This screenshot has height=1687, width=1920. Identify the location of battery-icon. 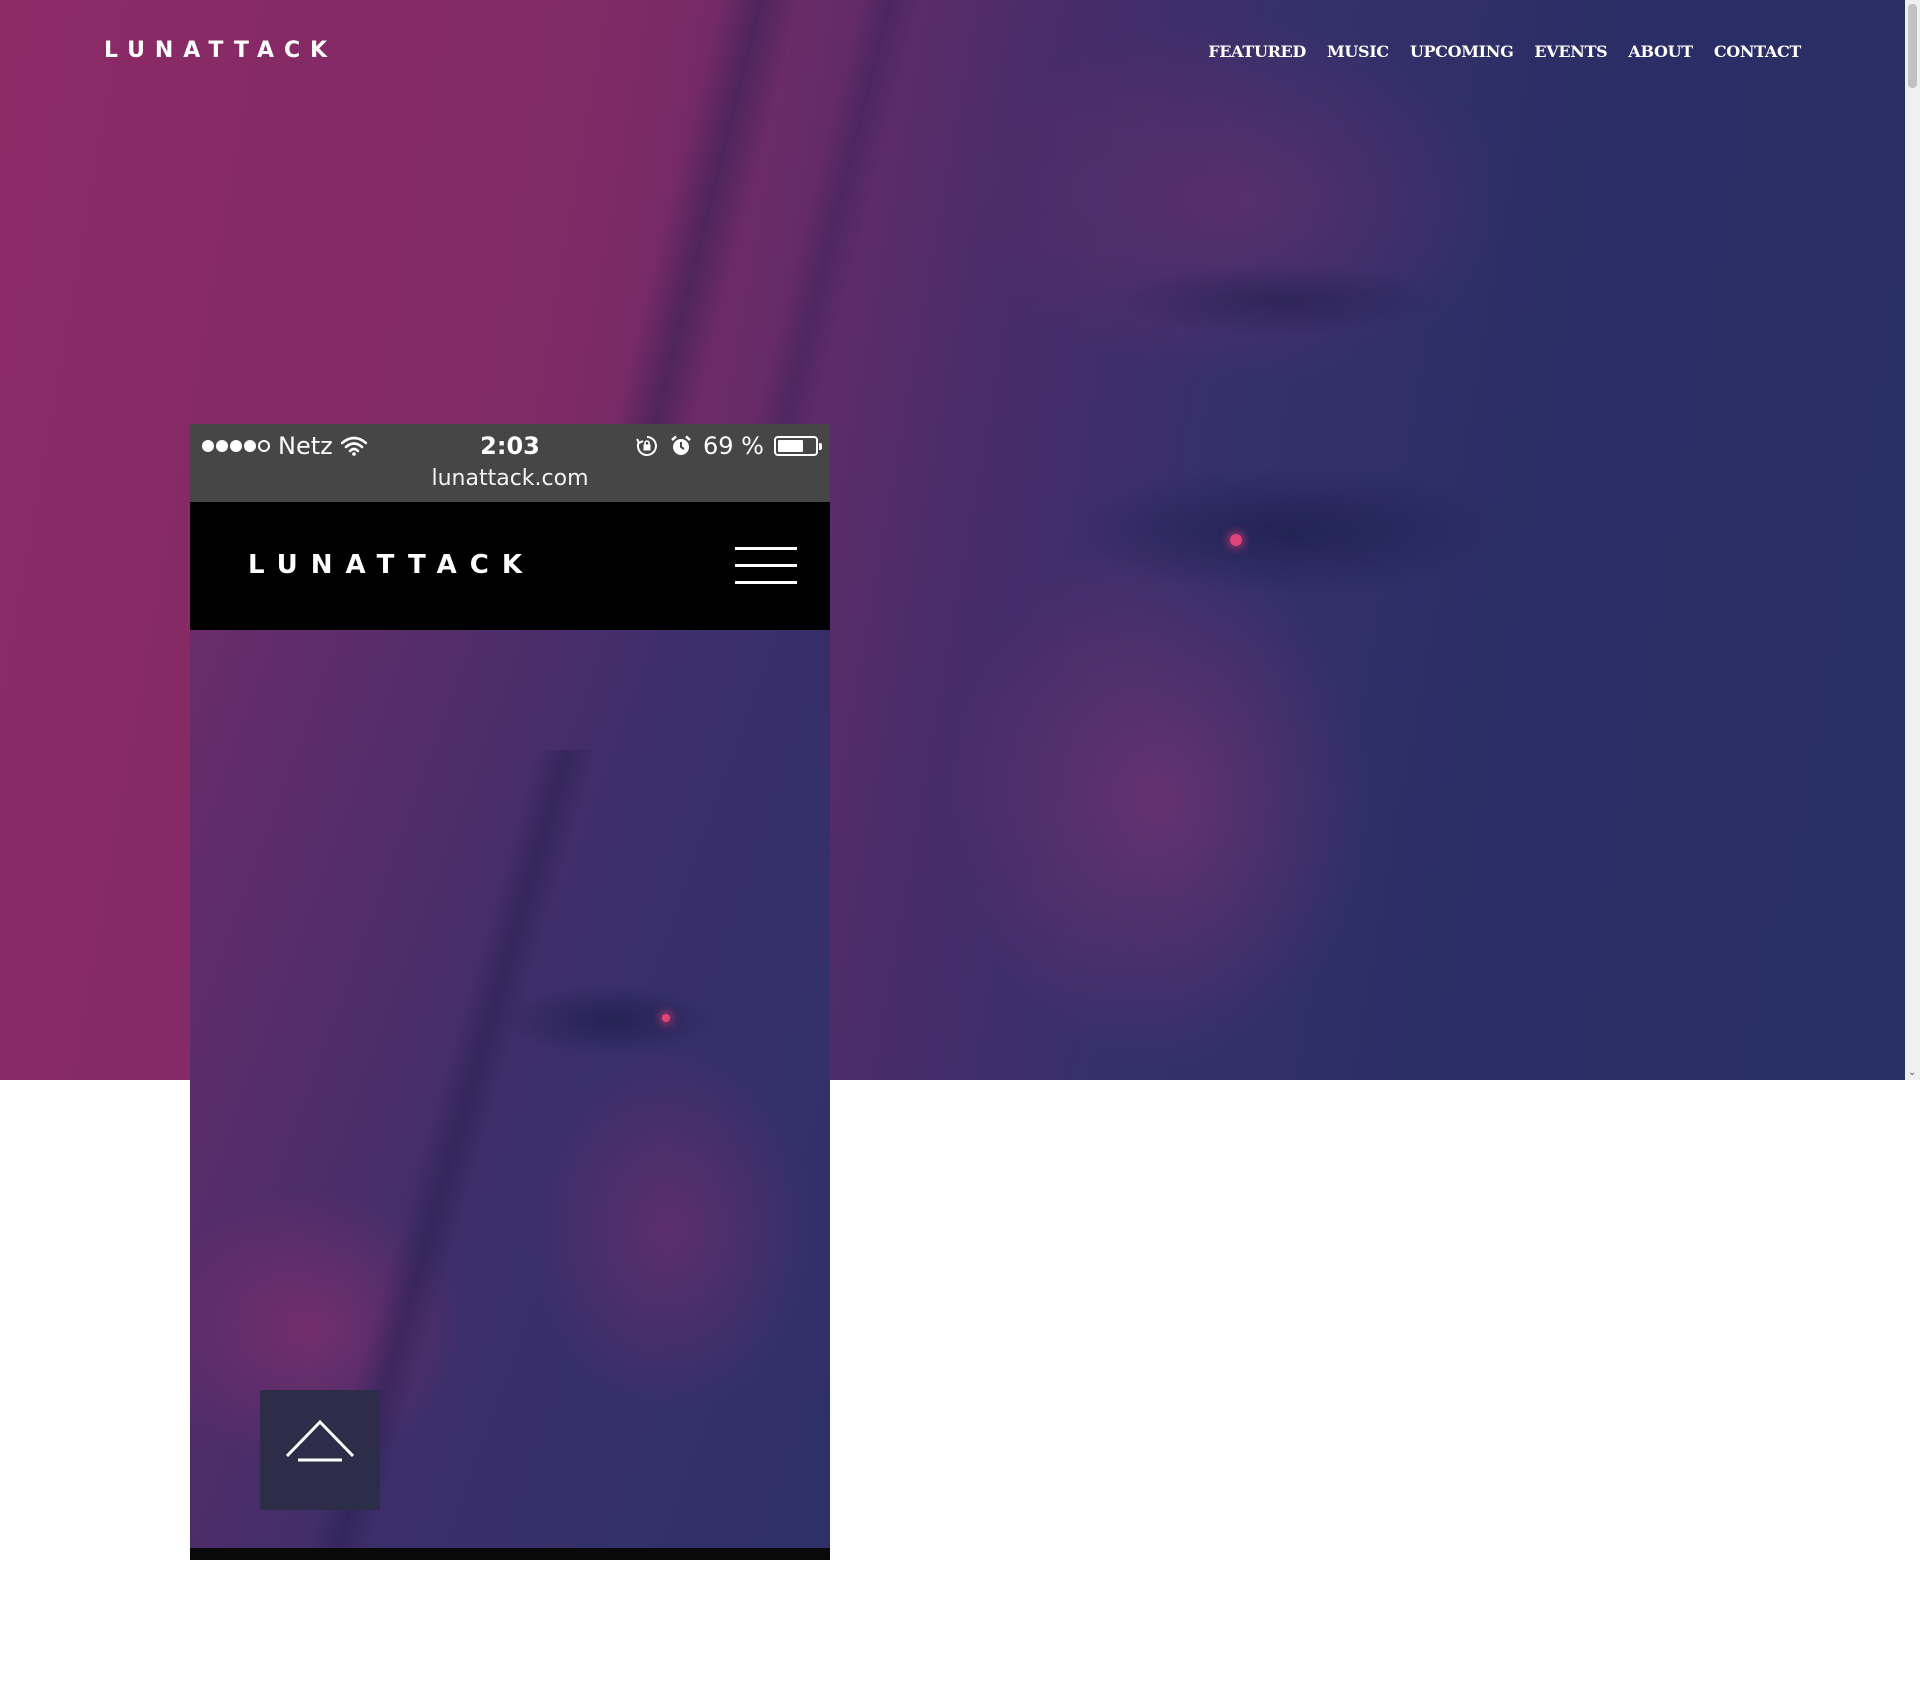
(798, 446).